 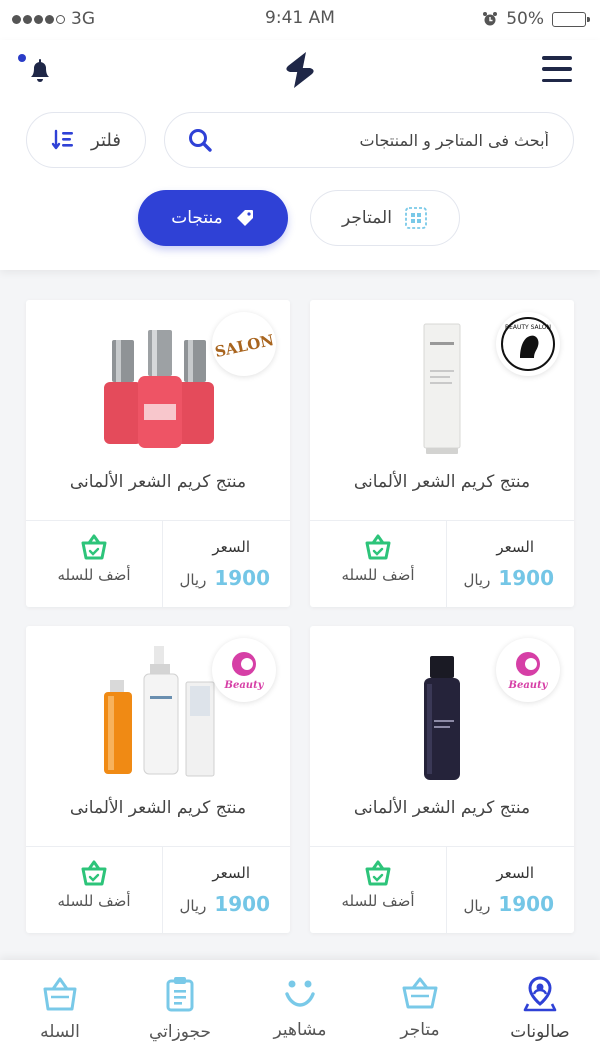 I want to click on tab-celebrities: مشاهير, so click(x=300, y=1012).